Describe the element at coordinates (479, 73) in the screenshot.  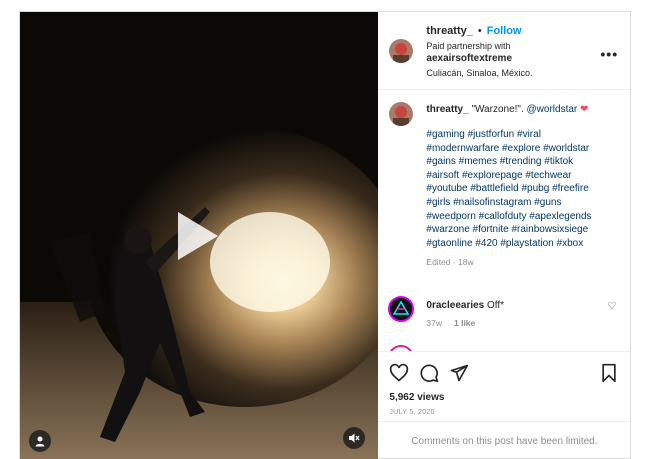
I see `location-link: Culiacán, Sinaloa, México.` at that location.